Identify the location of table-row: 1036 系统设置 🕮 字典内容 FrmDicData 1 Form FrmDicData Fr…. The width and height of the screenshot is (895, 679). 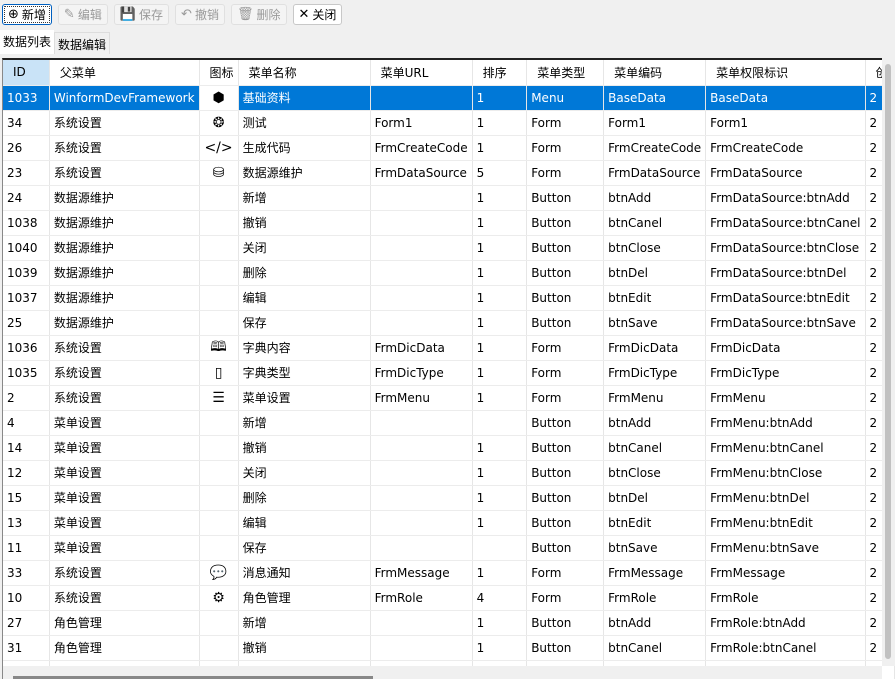
(449, 348).